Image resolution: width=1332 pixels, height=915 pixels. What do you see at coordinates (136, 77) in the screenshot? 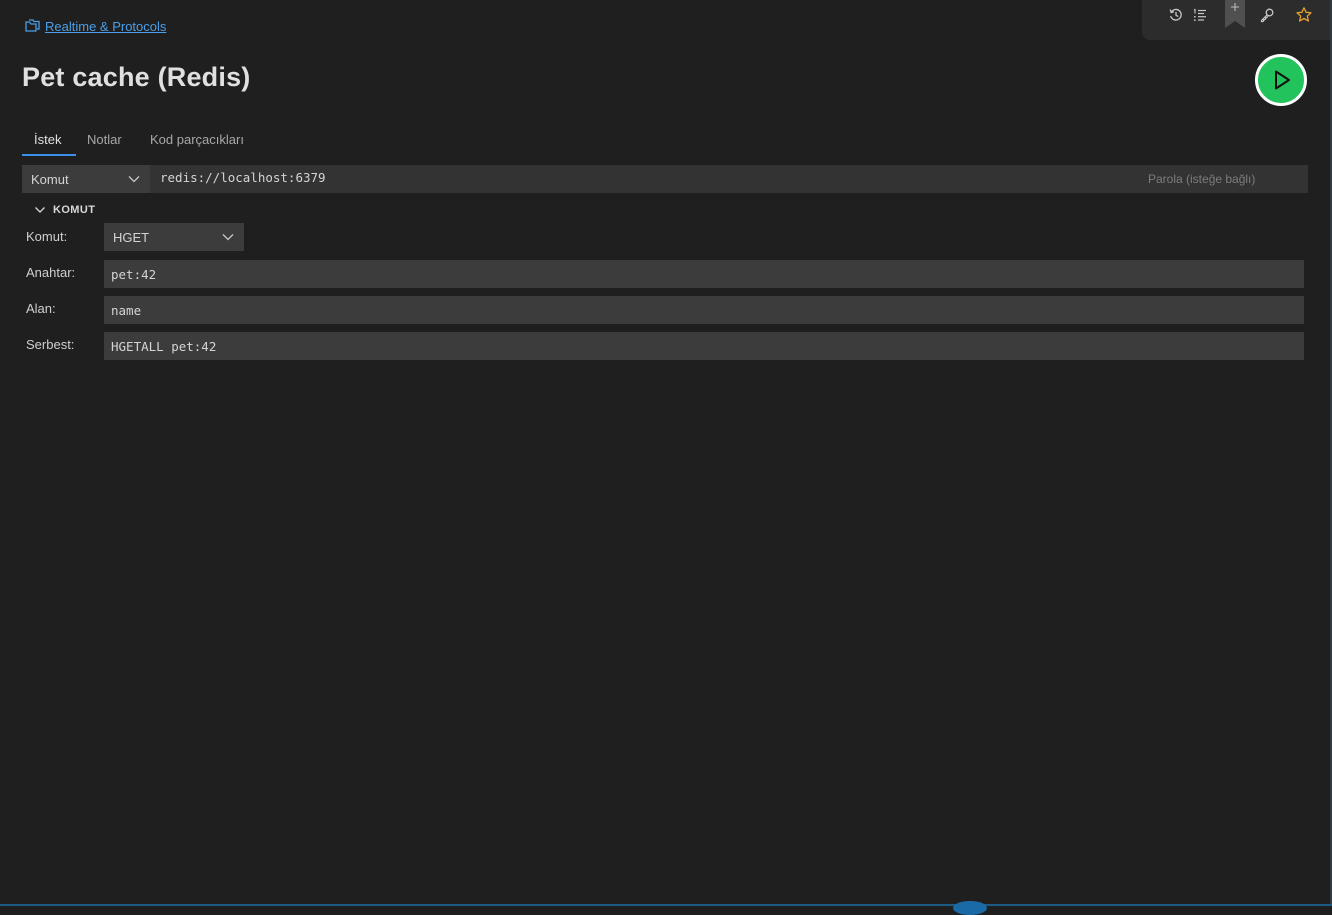
I see `page-title: Pet cache (Redis)` at bounding box center [136, 77].